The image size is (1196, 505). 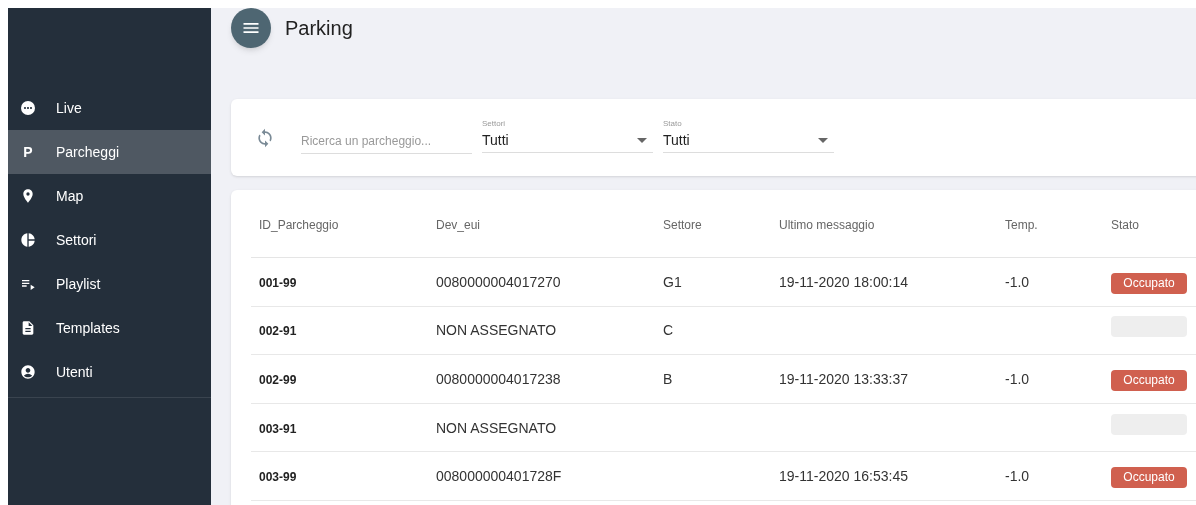 I want to click on sidebar-item: Live, so click(x=109, y=108).